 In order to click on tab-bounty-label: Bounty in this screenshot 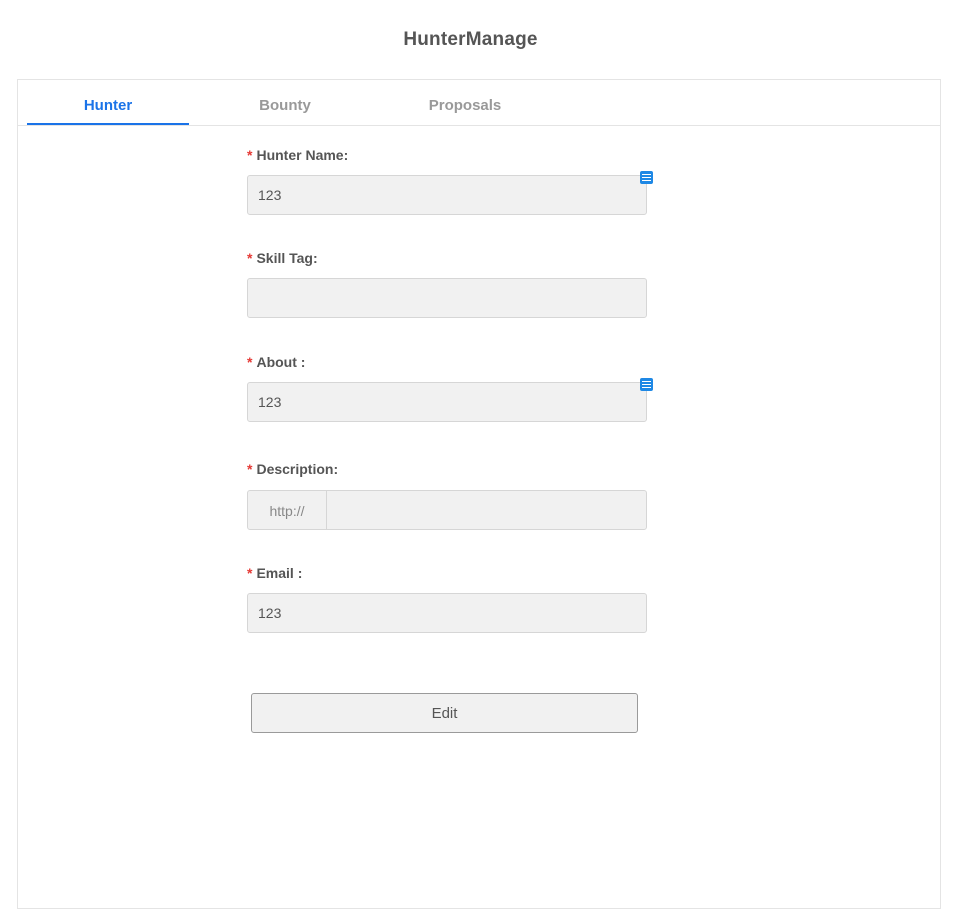, I will do `click(285, 105)`.